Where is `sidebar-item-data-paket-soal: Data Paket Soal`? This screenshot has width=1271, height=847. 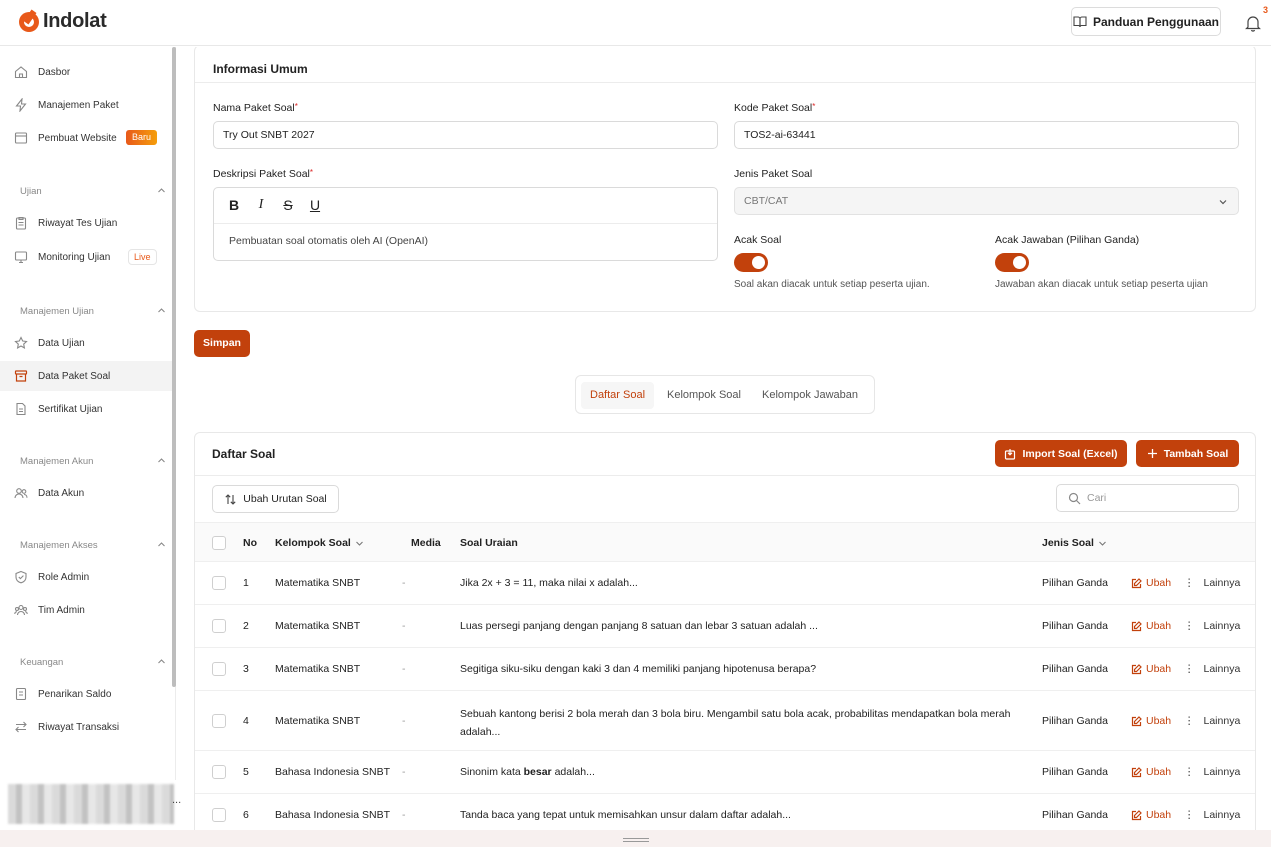 sidebar-item-data-paket-soal: Data Paket Soal is located at coordinates (86, 376).